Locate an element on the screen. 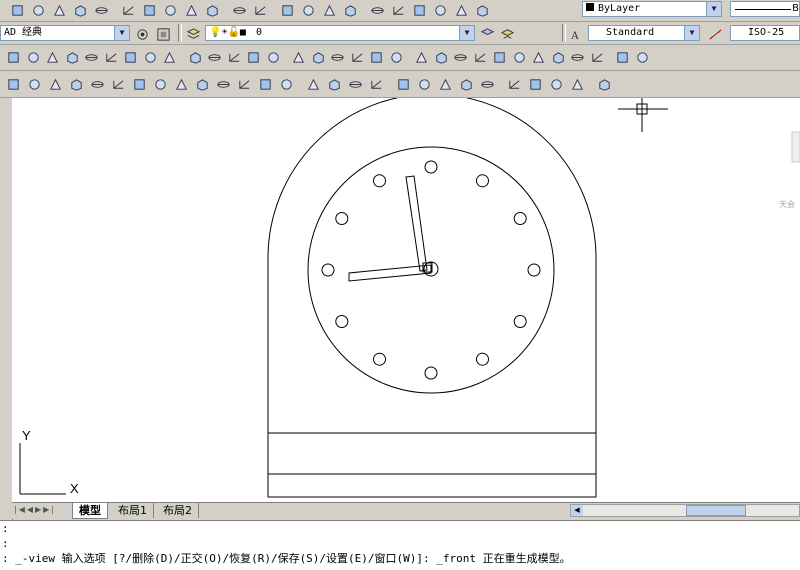 The height and width of the screenshot is (570, 800). qleader-icon is located at coordinates (556, 84).